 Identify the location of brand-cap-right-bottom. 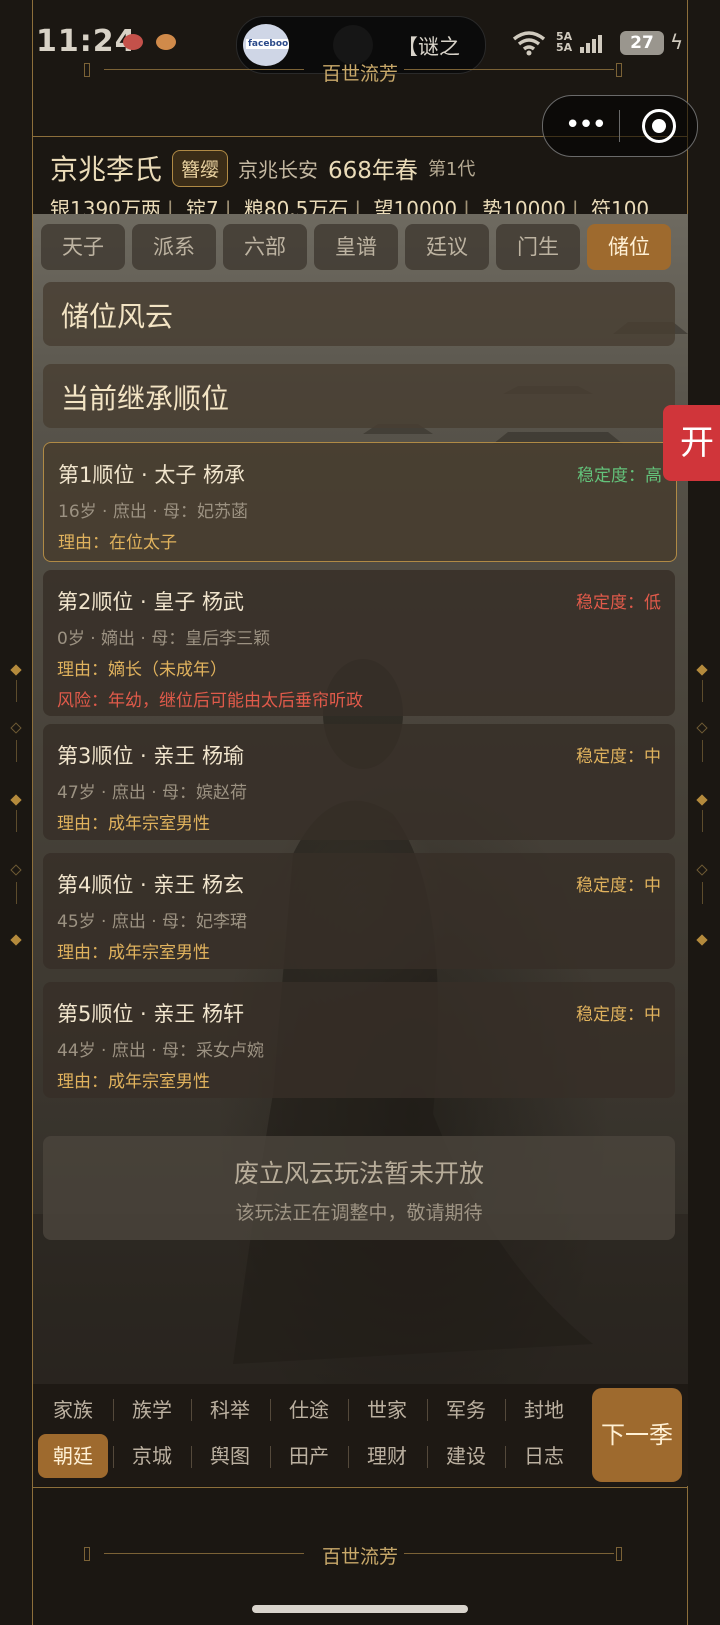
(619, 1554).